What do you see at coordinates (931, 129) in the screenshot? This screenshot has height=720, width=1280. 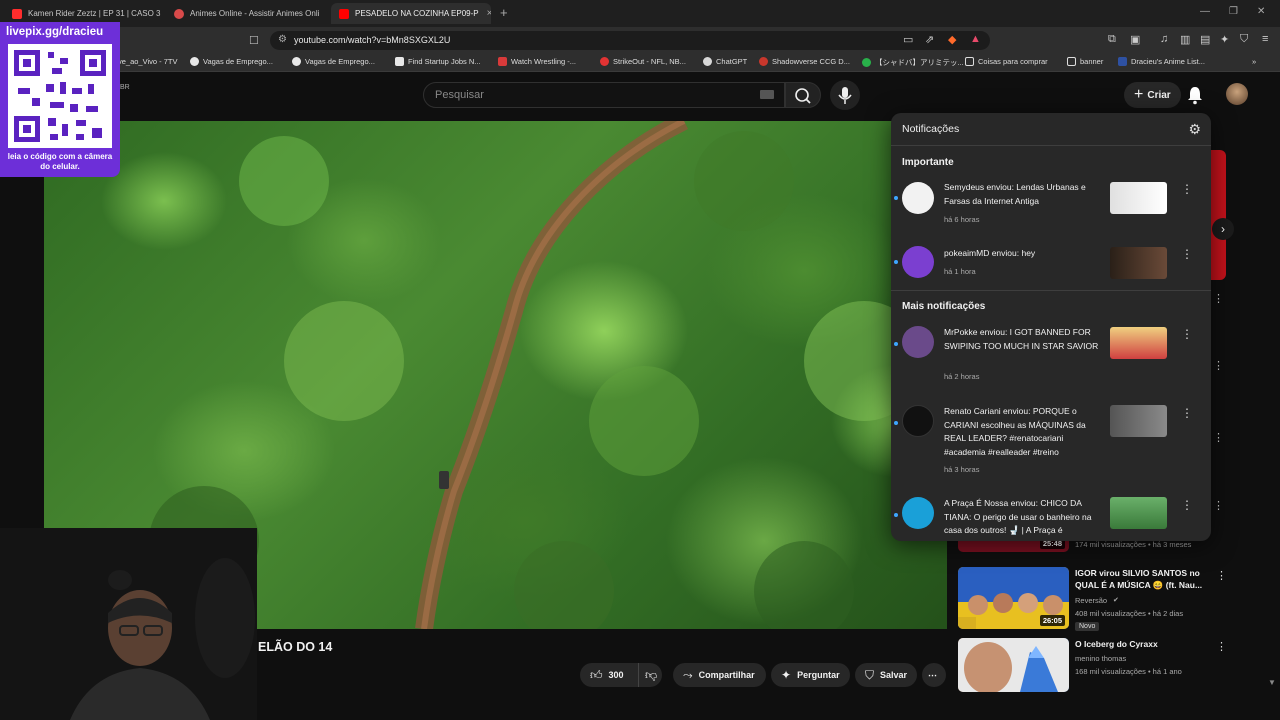 I see `notifications-title: Notificações` at bounding box center [931, 129].